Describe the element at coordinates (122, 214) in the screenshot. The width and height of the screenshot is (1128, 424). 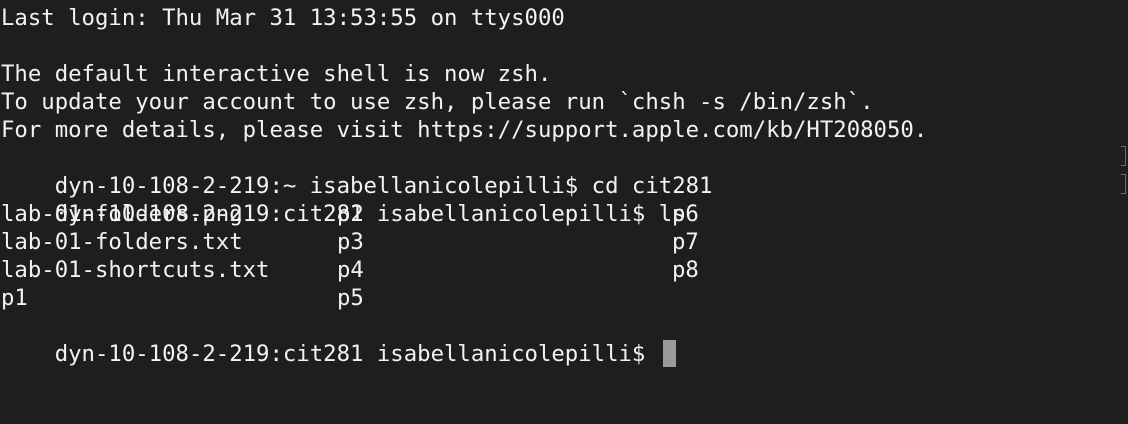
I see `ls-entry: lab-01-folders.png` at that location.